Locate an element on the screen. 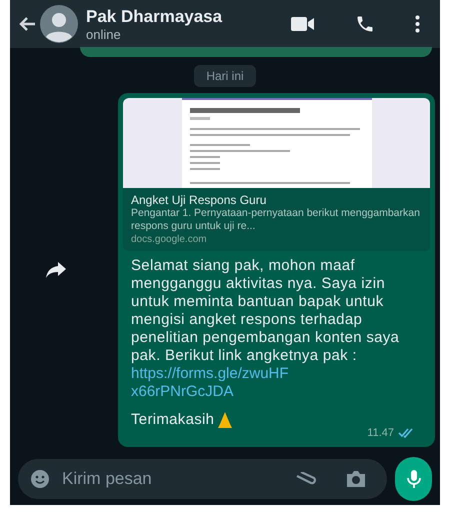 The height and width of the screenshot is (517, 449). more-menu-icon is located at coordinates (417, 24).